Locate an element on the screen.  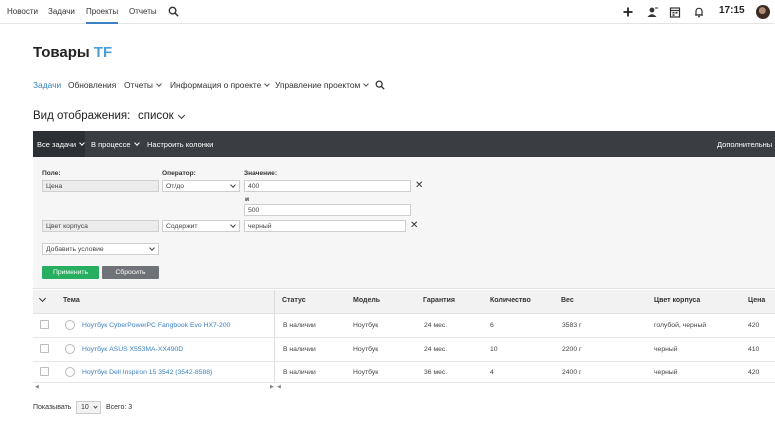
filter-field-price: Цена is located at coordinates (100, 186).